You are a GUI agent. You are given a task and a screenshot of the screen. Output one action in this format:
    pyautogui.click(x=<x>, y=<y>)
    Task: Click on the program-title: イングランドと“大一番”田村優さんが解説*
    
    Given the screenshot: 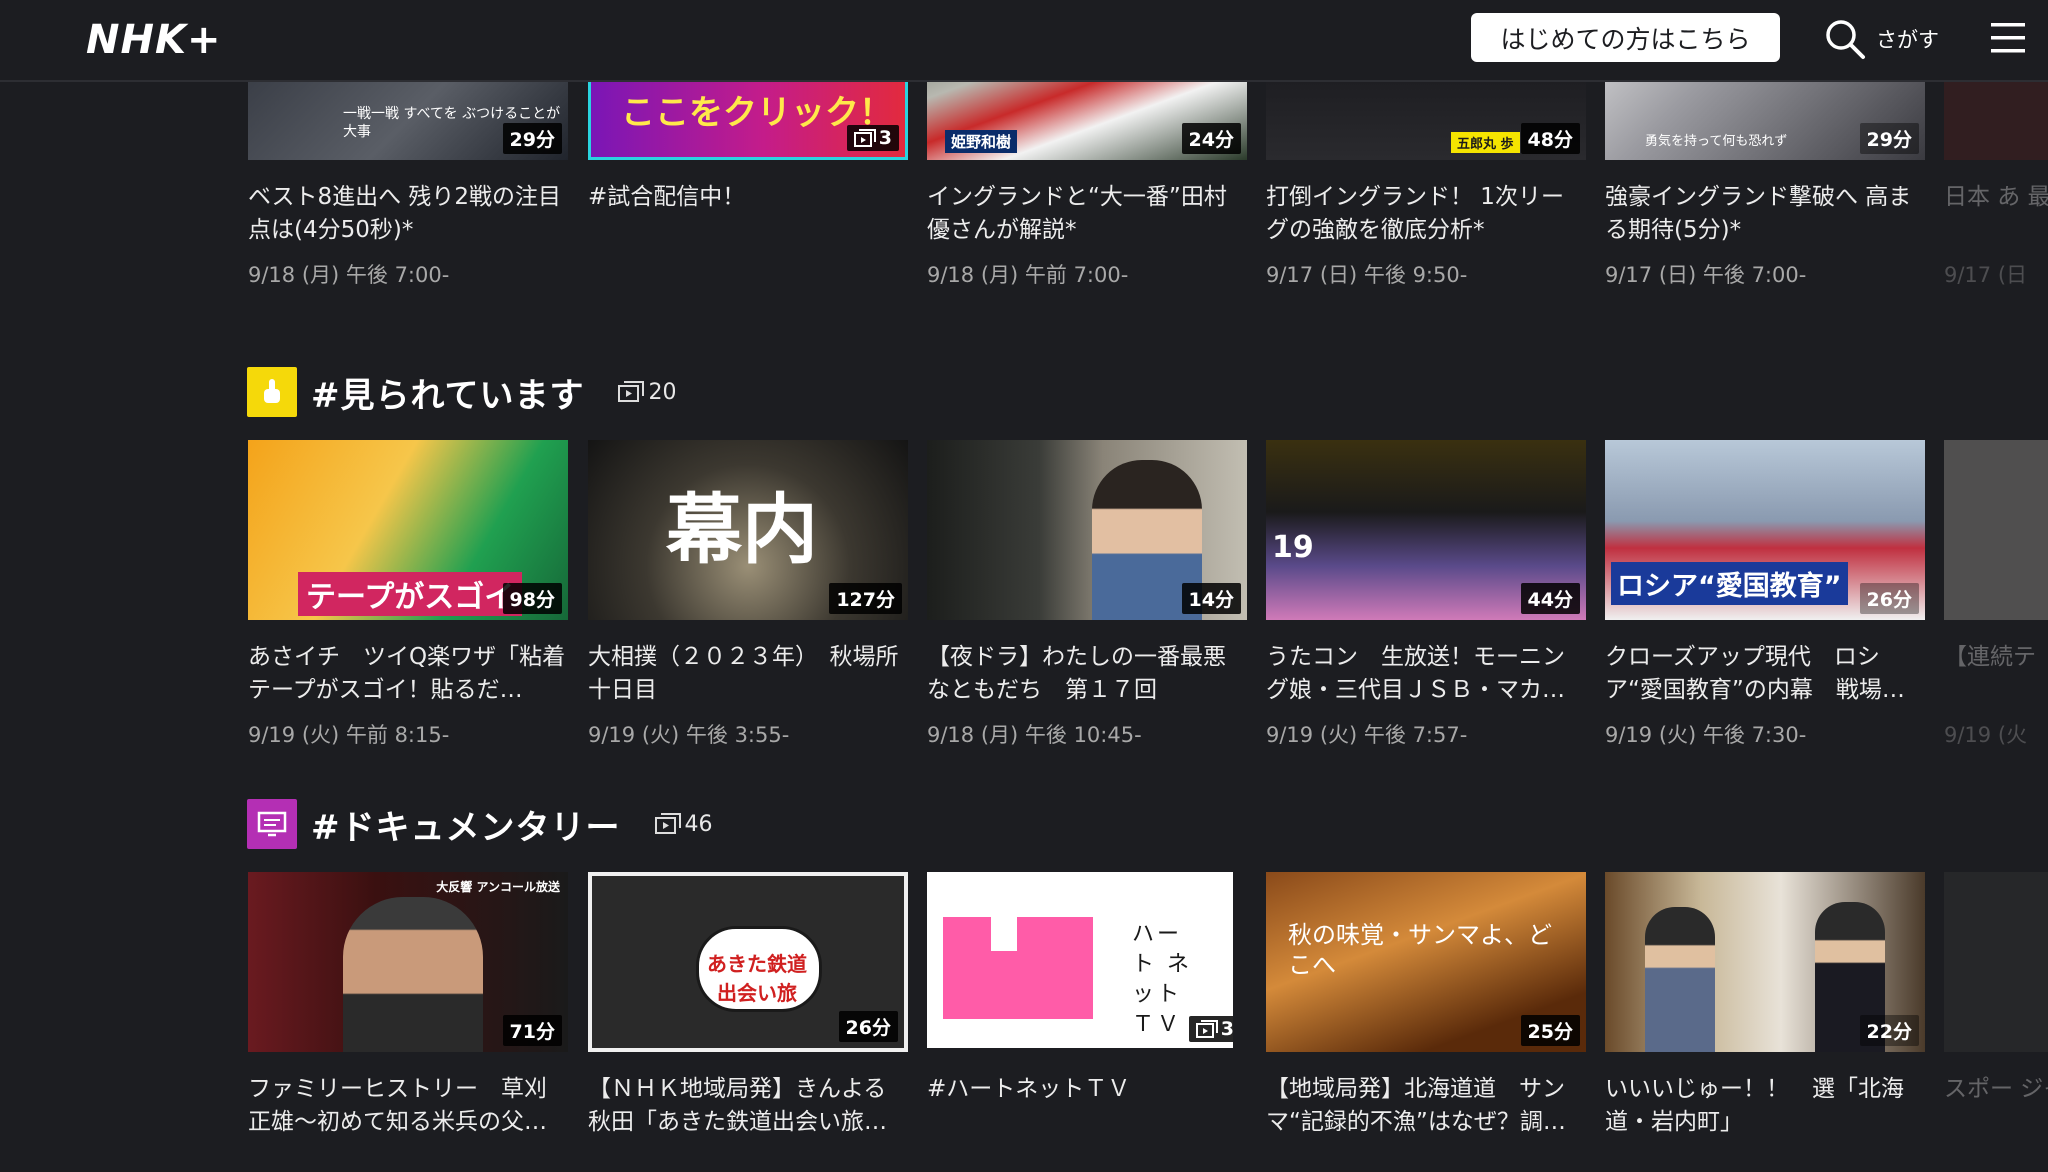 What is the action you would take?
    pyautogui.click(x=1077, y=213)
    